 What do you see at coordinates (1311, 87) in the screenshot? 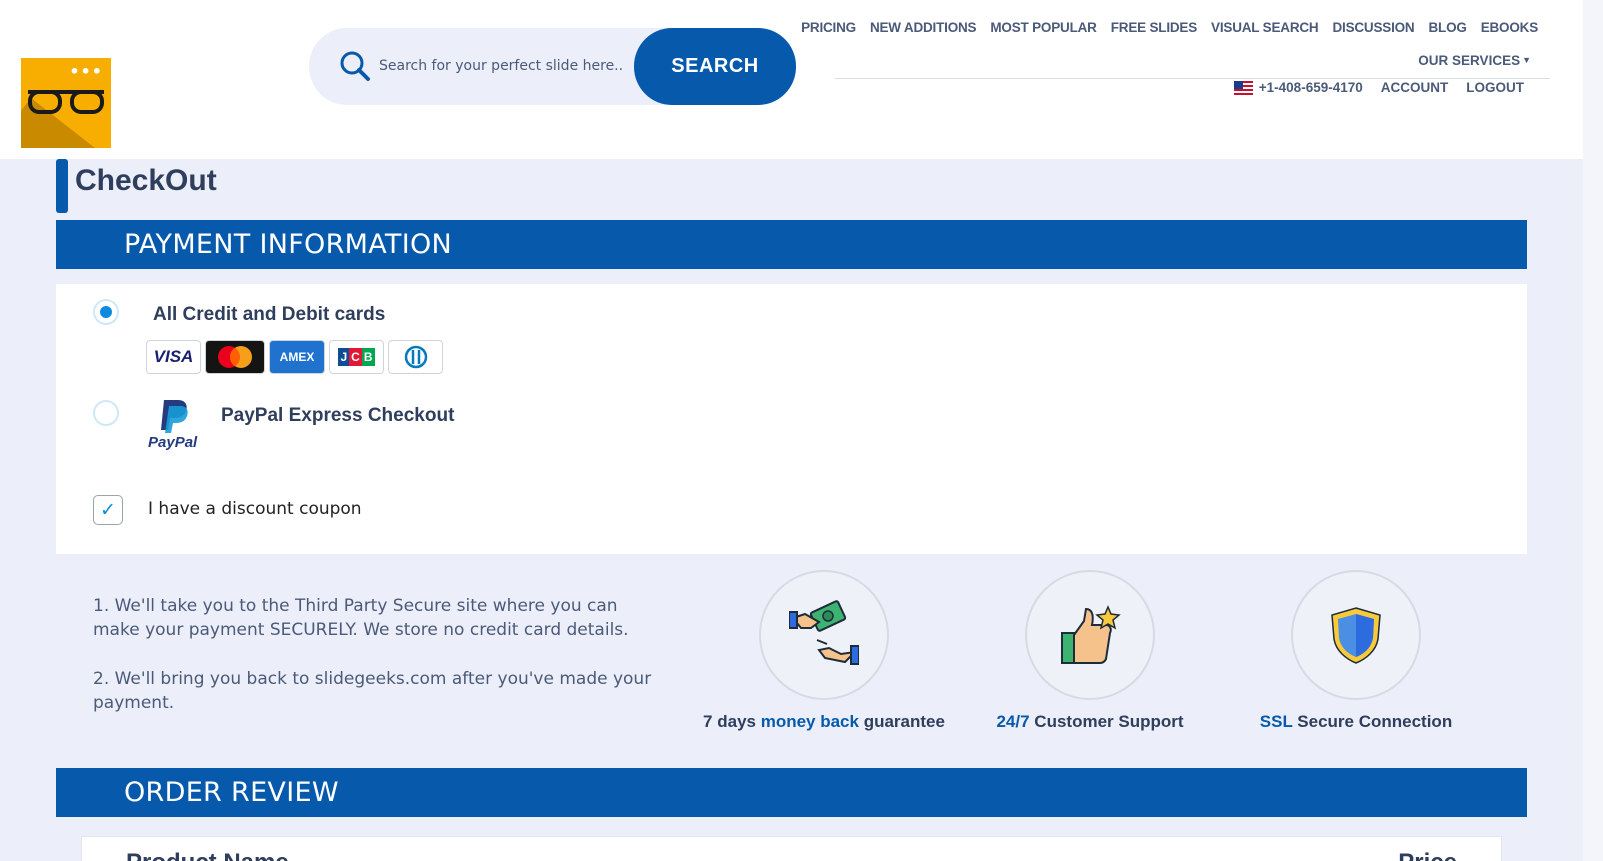
I see `phone-number: +1-408-659-4170` at bounding box center [1311, 87].